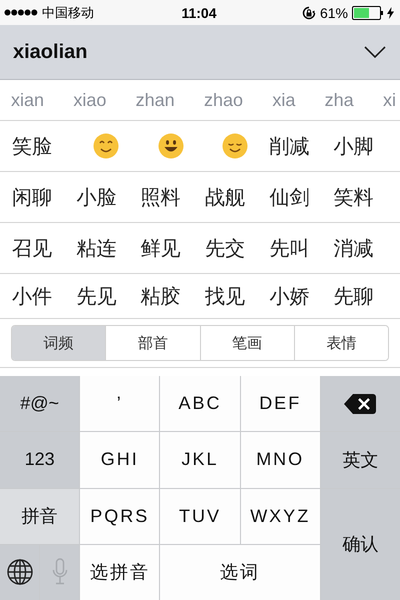  I want to click on candidate-word: 鲜见, so click(172, 248).